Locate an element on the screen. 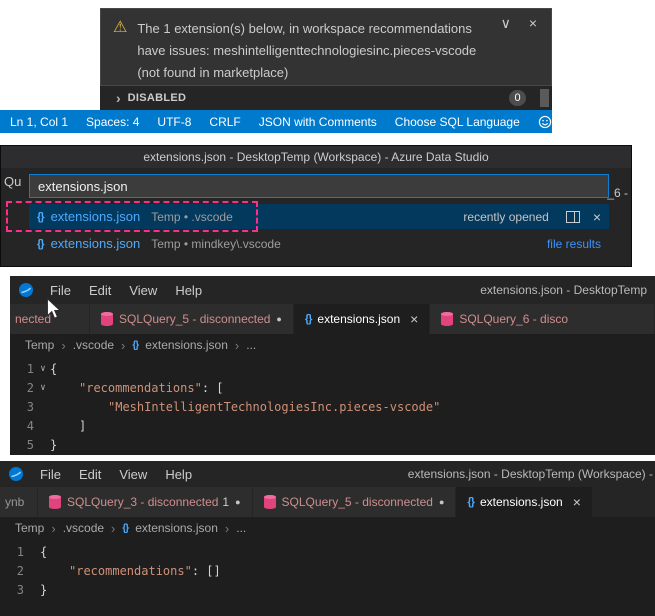  statusbar-language-mode: JSON with Comments is located at coordinates (318, 122).